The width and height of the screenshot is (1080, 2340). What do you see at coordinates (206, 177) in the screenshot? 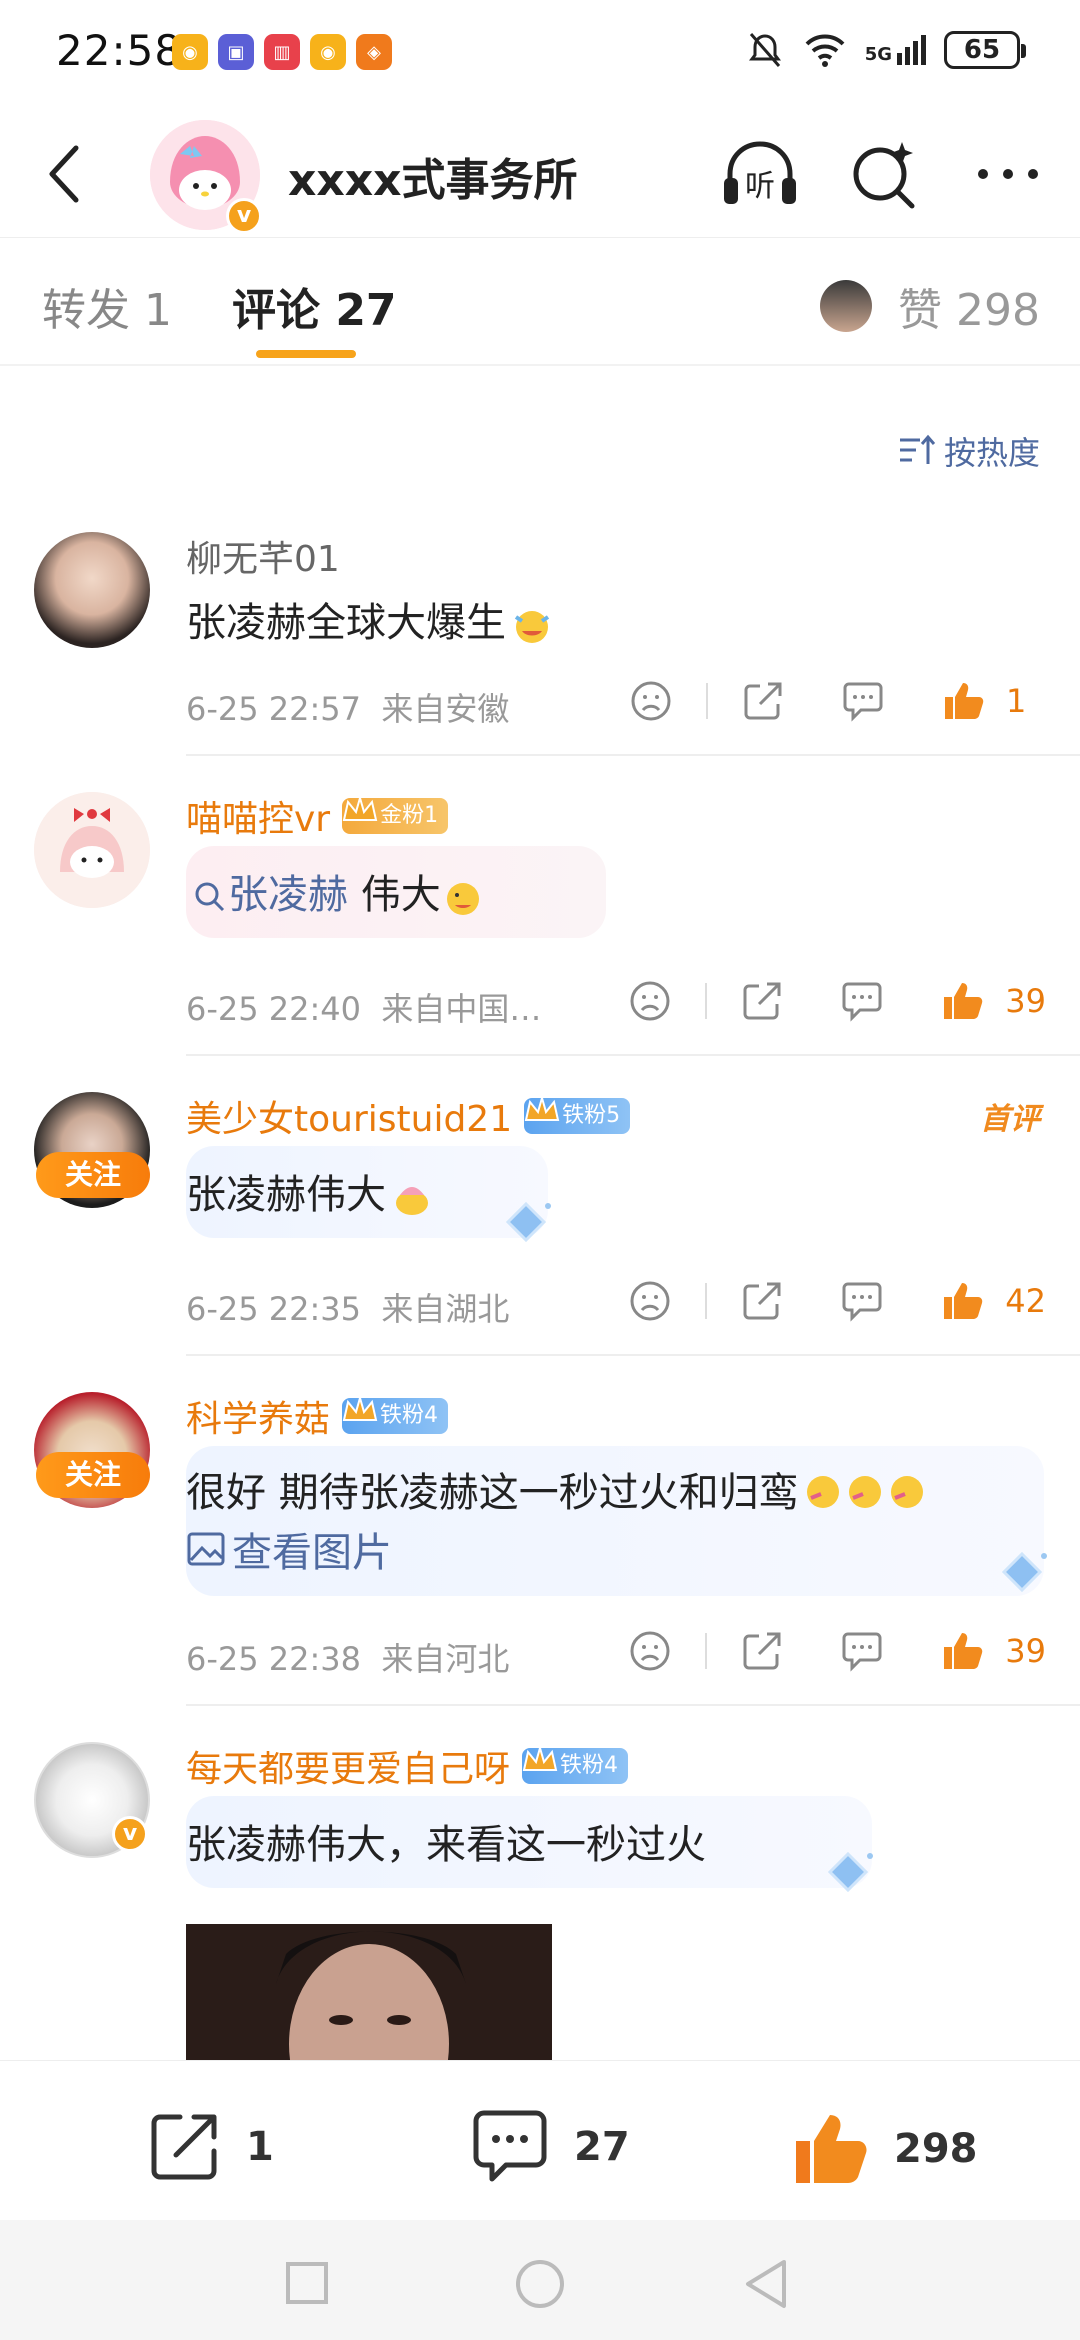
I see `account-avatar: v` at bounding box center [206, 177].